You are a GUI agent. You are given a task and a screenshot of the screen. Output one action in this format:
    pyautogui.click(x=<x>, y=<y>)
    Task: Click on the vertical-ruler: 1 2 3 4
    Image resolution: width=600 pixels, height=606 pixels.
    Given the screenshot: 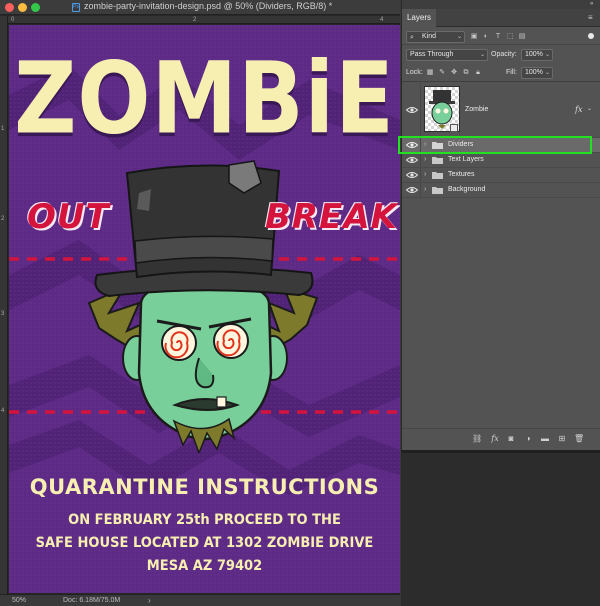 What is the action you would take?
    pyautogui.click(x=4, y=305)
    